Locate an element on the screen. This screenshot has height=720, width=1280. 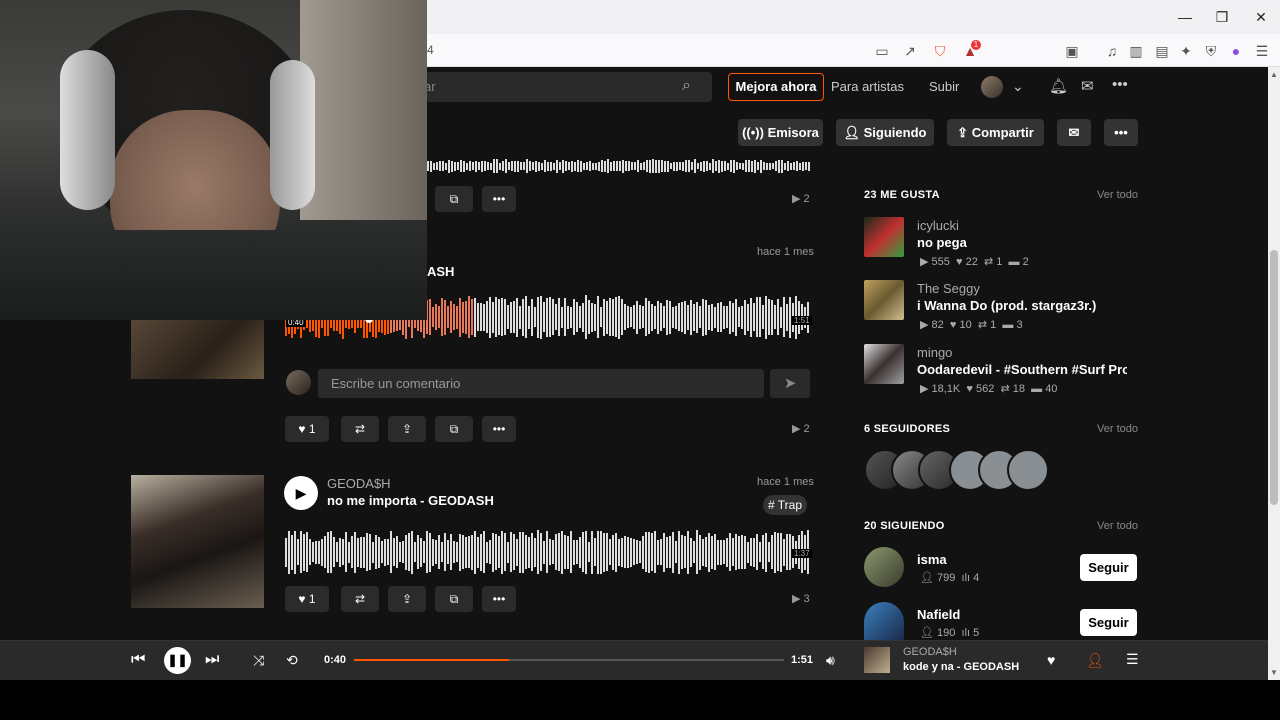
play-button: ▶ is located at coordinates (301, 493).